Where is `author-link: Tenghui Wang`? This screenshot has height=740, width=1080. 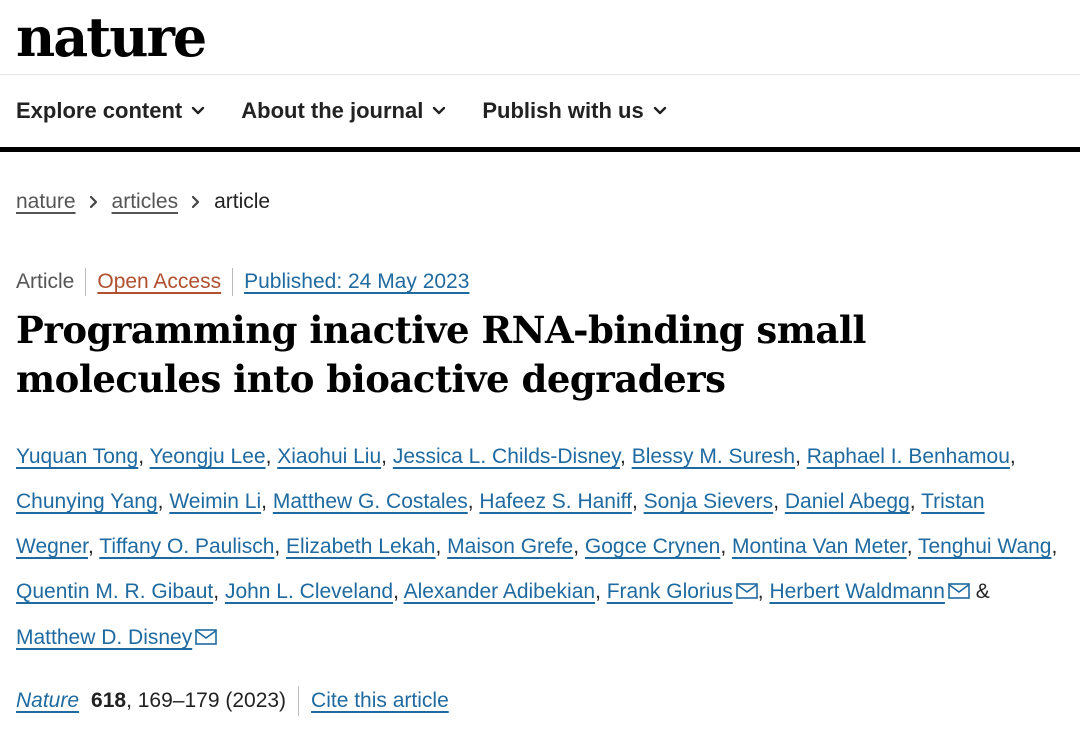 author-link: Tenghui Wang is located at coordinates (984, 546).